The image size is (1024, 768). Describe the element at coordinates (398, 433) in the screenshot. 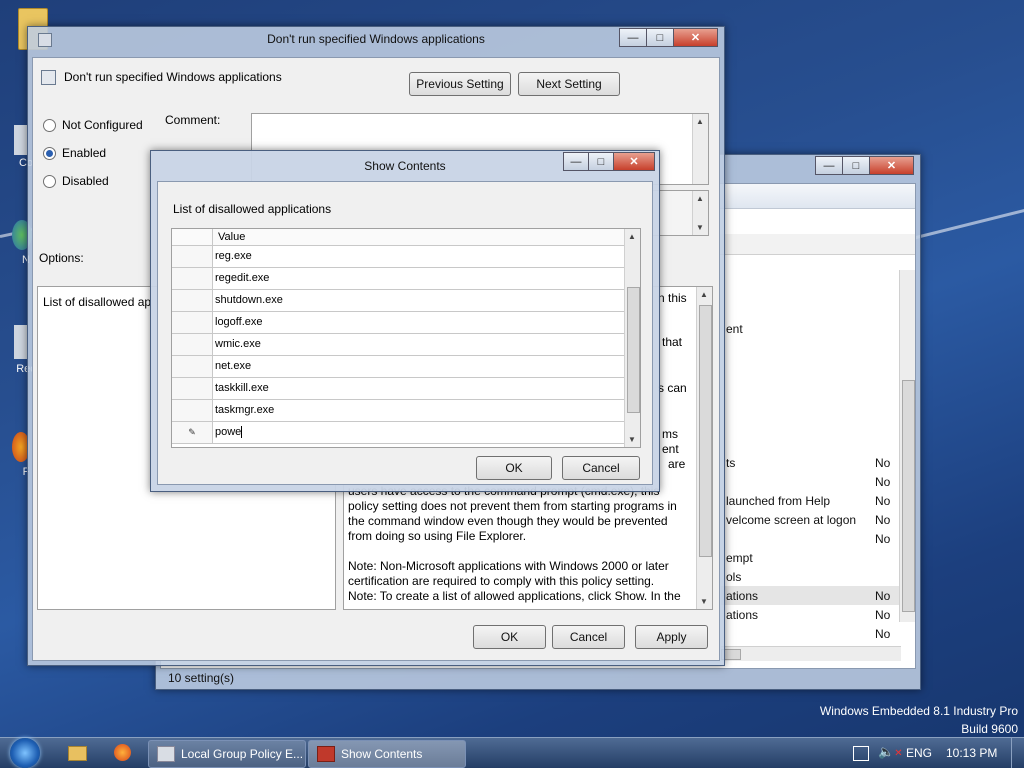

I see `grid-row-editing: ✎ powe` at that location.